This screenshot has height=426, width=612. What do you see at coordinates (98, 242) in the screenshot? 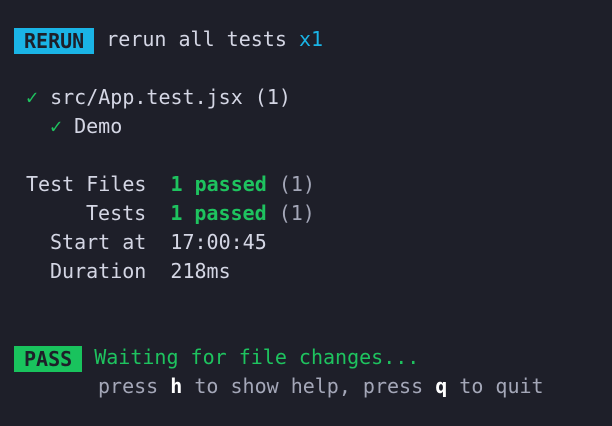
I see `start-label: Start at` at bounding box center [98, 242].